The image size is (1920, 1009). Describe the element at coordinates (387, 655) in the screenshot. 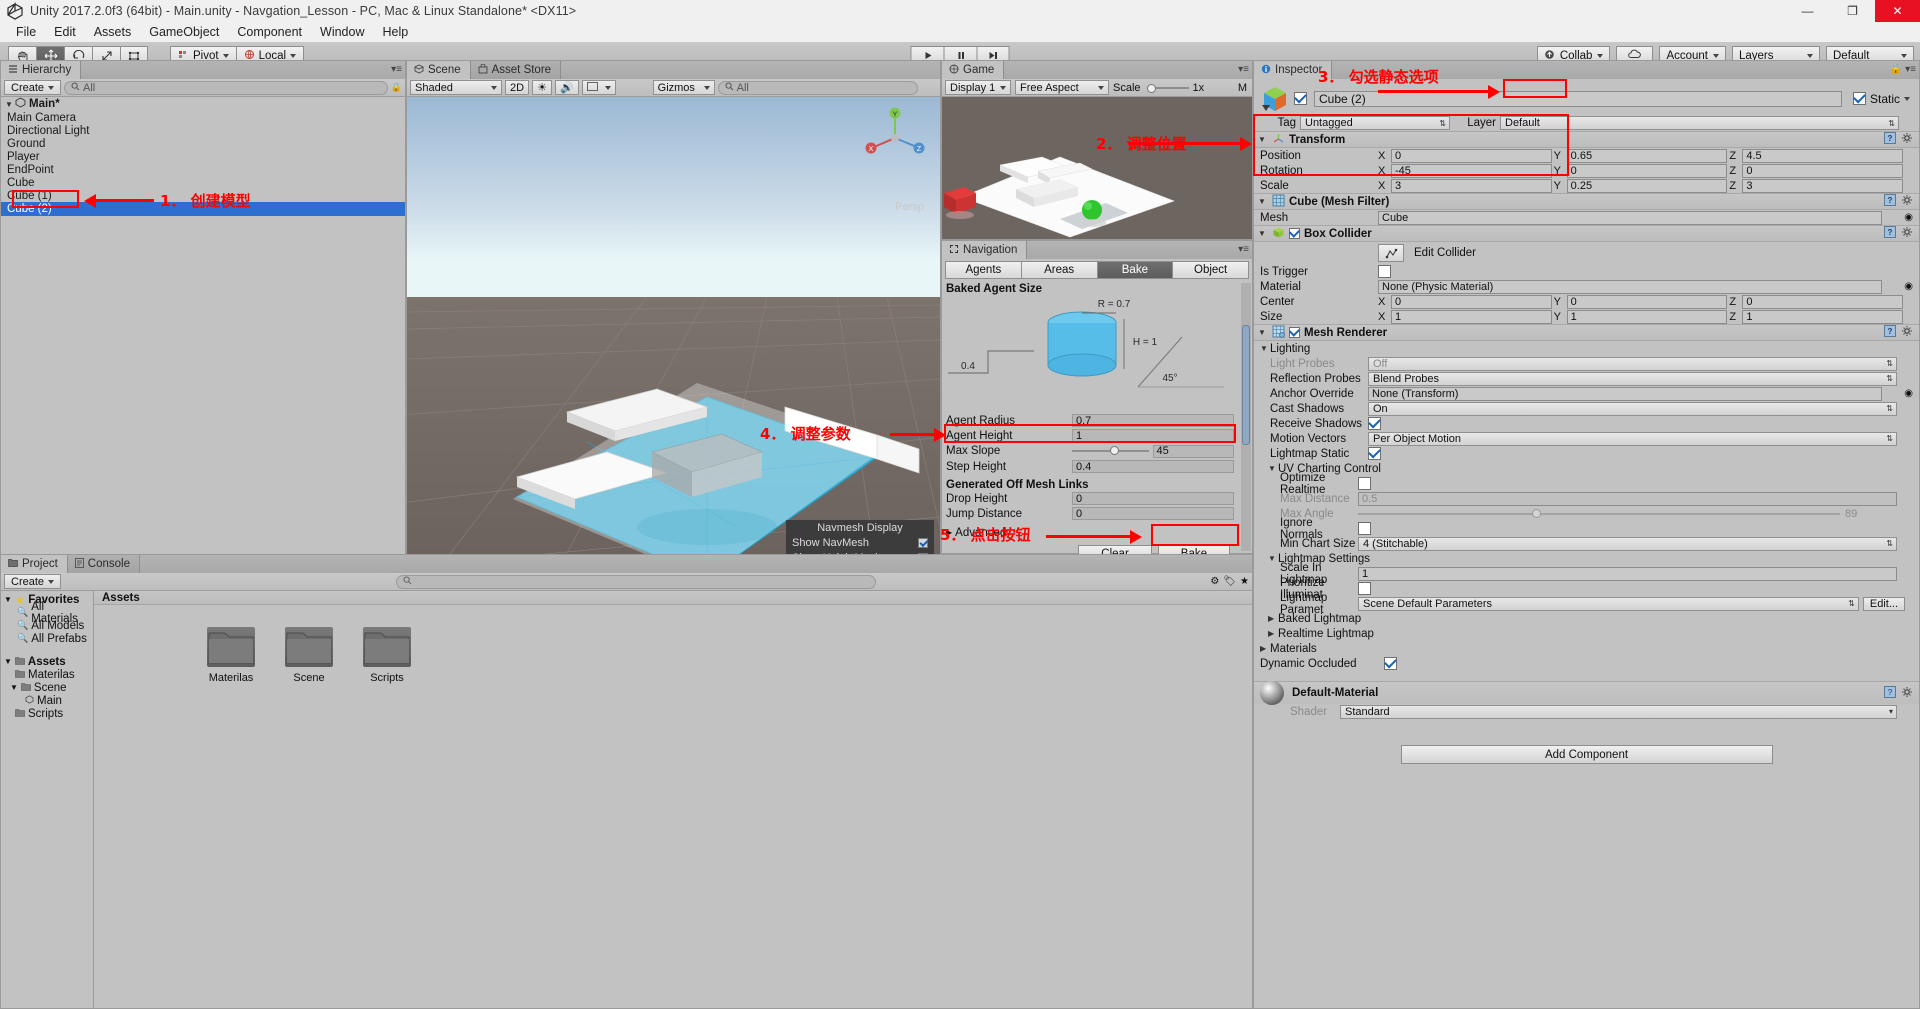

I see `asset-item-scripts: Scripts` at that location.